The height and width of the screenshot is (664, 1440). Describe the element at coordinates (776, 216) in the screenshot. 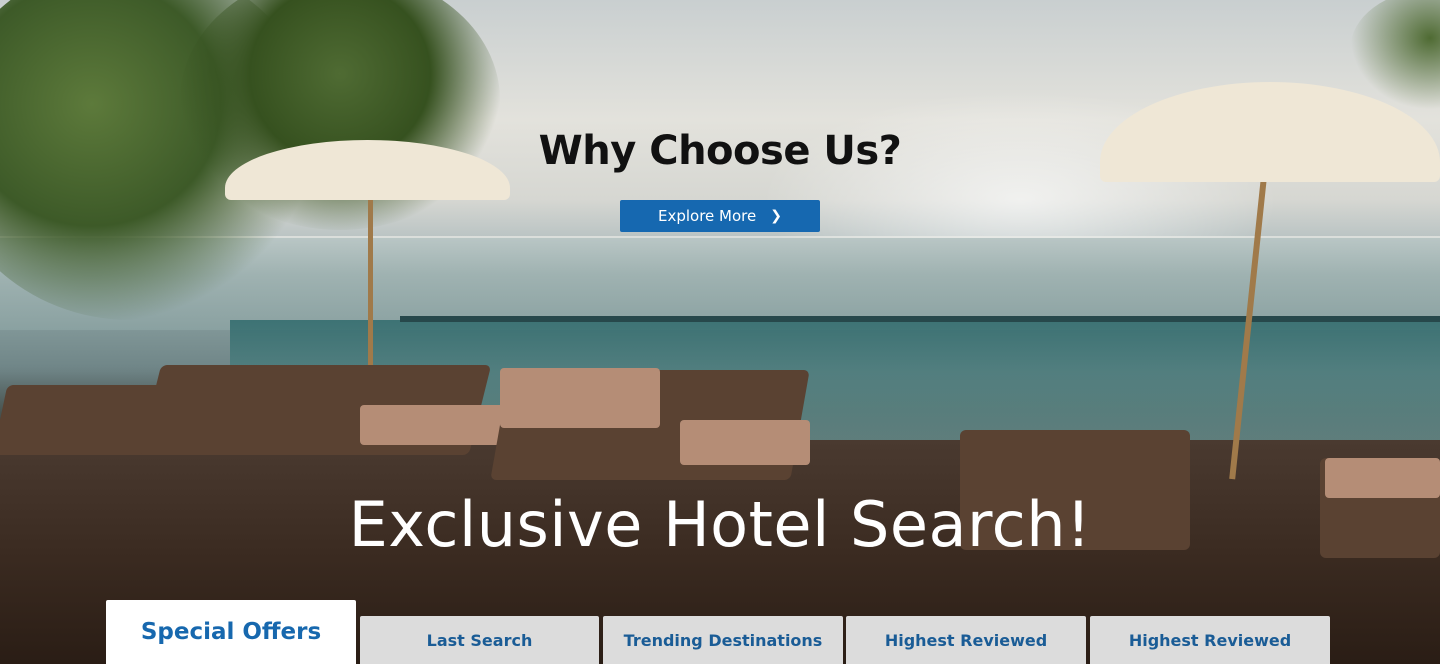

I see `chevron-right-icon: ❯` at that location.